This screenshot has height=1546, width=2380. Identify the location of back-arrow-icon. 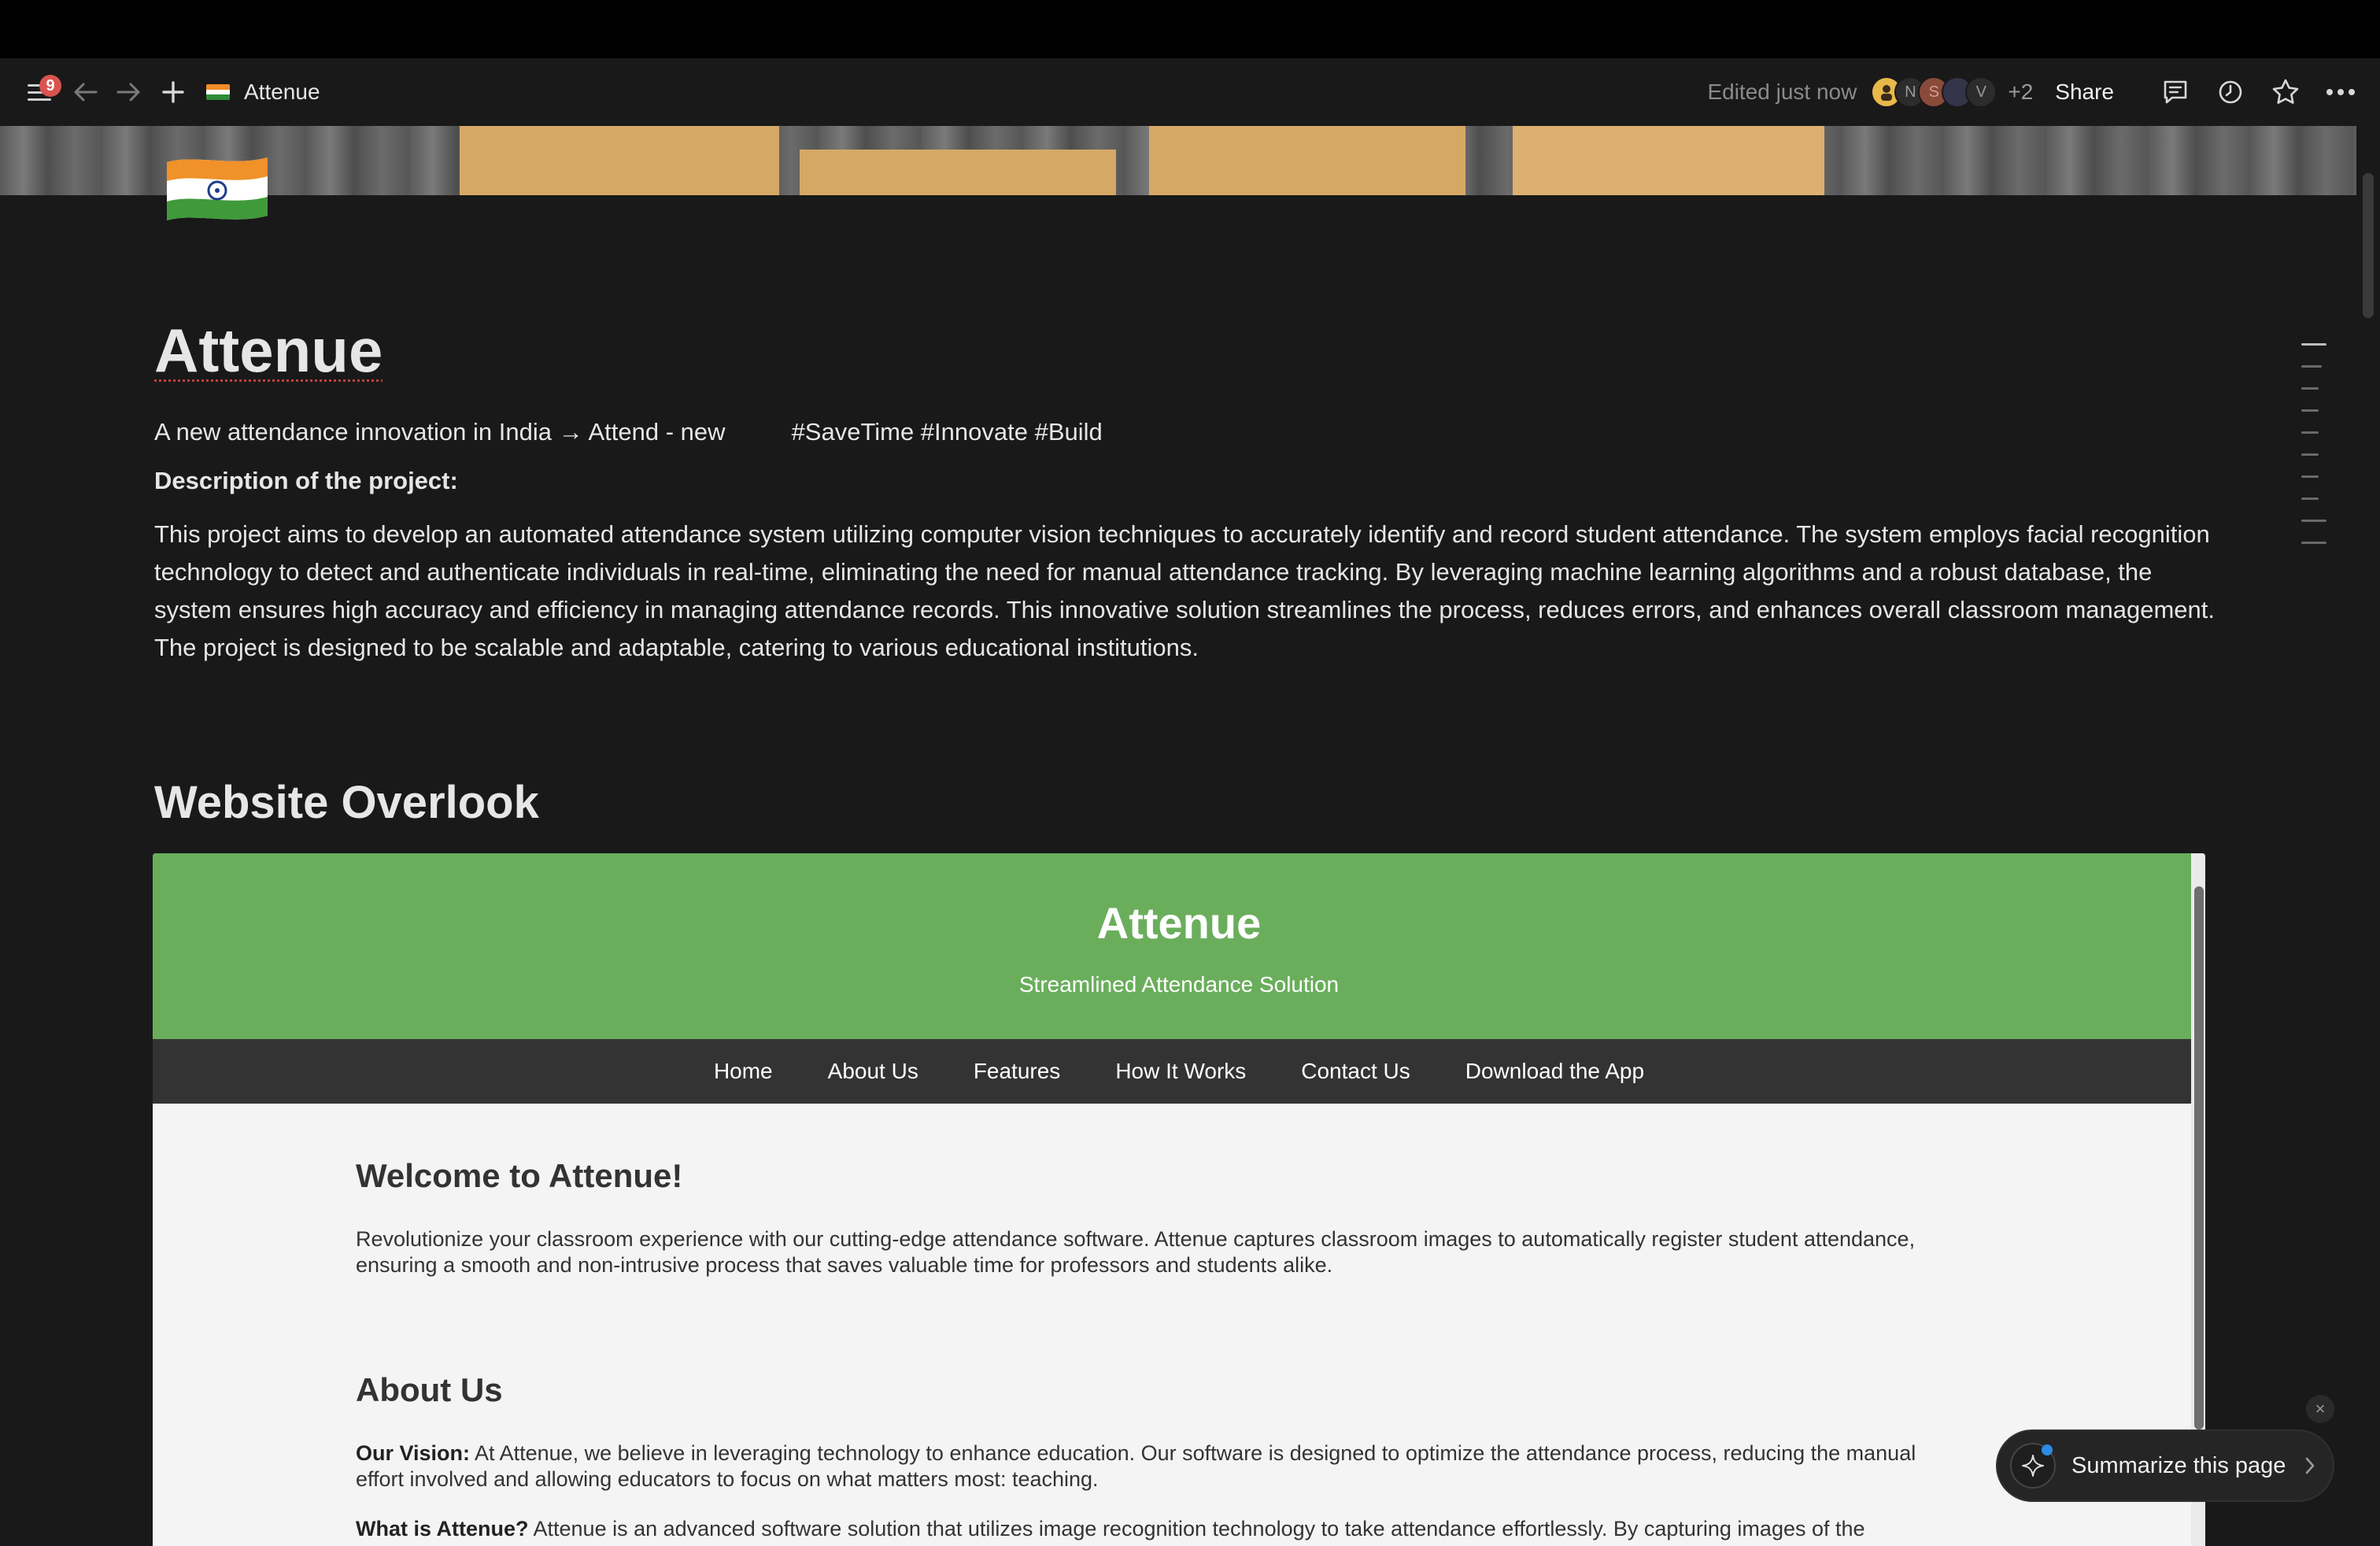
(86, 93).